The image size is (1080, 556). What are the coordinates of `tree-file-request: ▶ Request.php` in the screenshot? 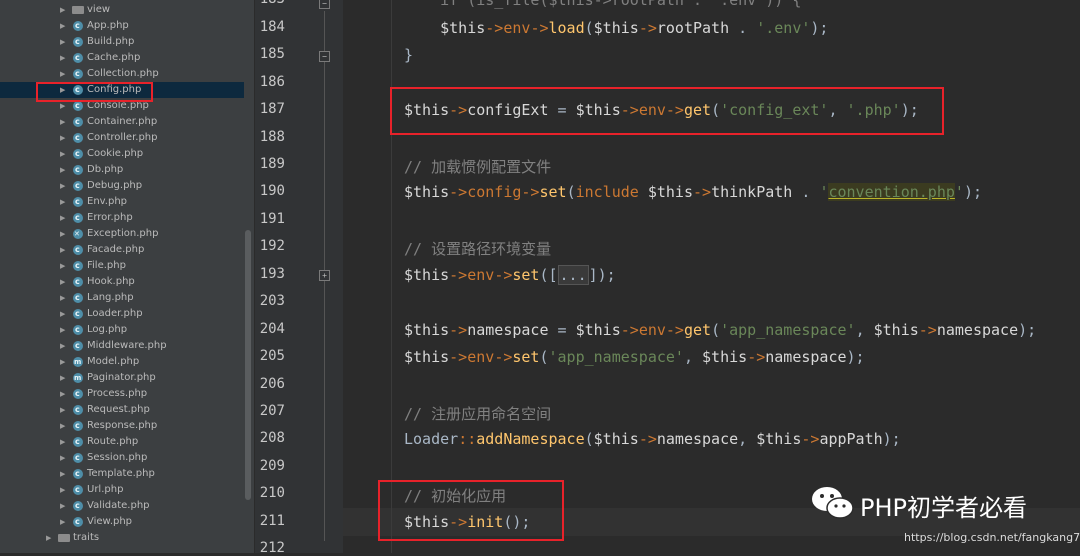 It's located at (122, 410).